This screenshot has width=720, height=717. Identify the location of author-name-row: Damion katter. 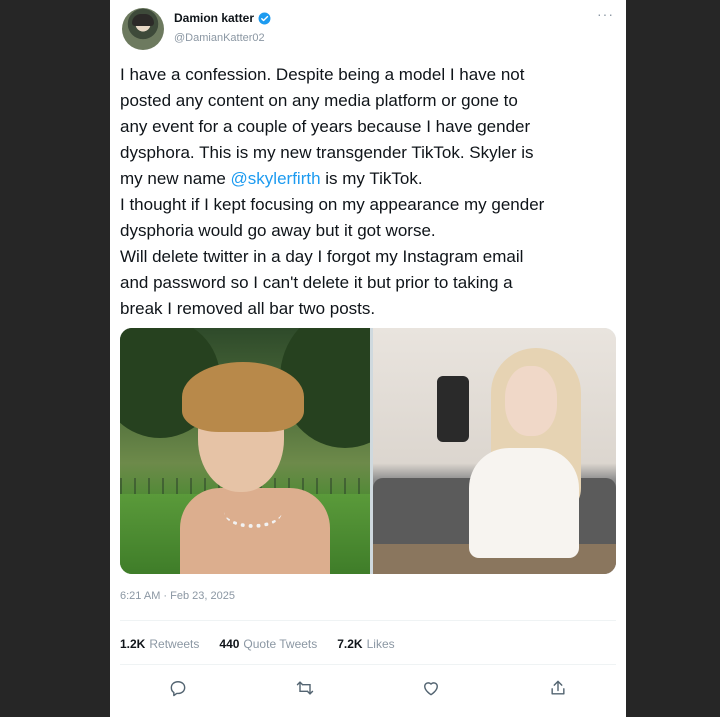
(222, 18).